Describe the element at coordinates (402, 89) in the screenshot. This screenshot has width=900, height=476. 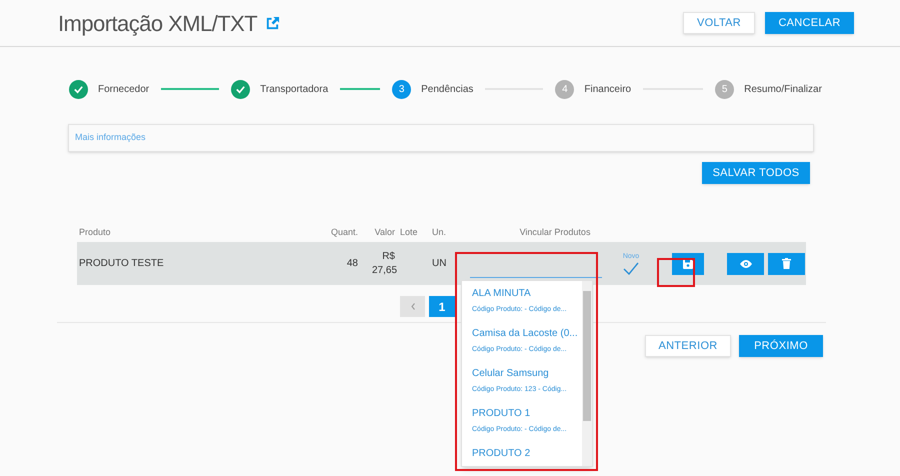
I see `step-number: 3` at that location.